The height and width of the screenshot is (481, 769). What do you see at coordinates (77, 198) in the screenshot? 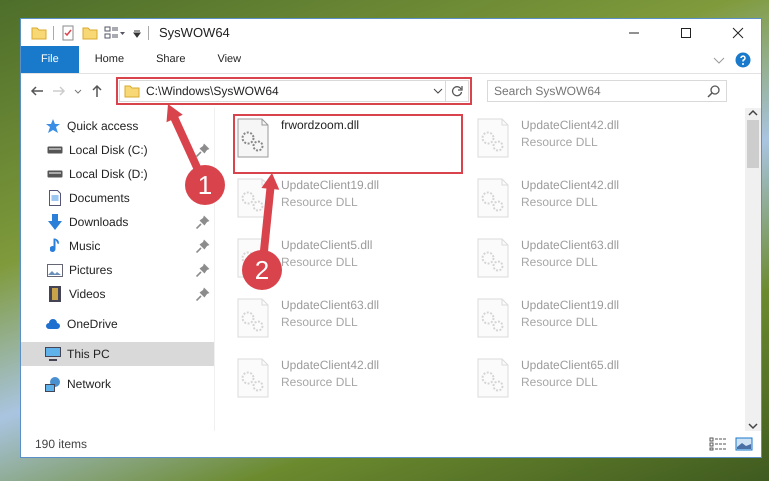
I see `sidebar-item: Documents` at bounding box center [77, 198].